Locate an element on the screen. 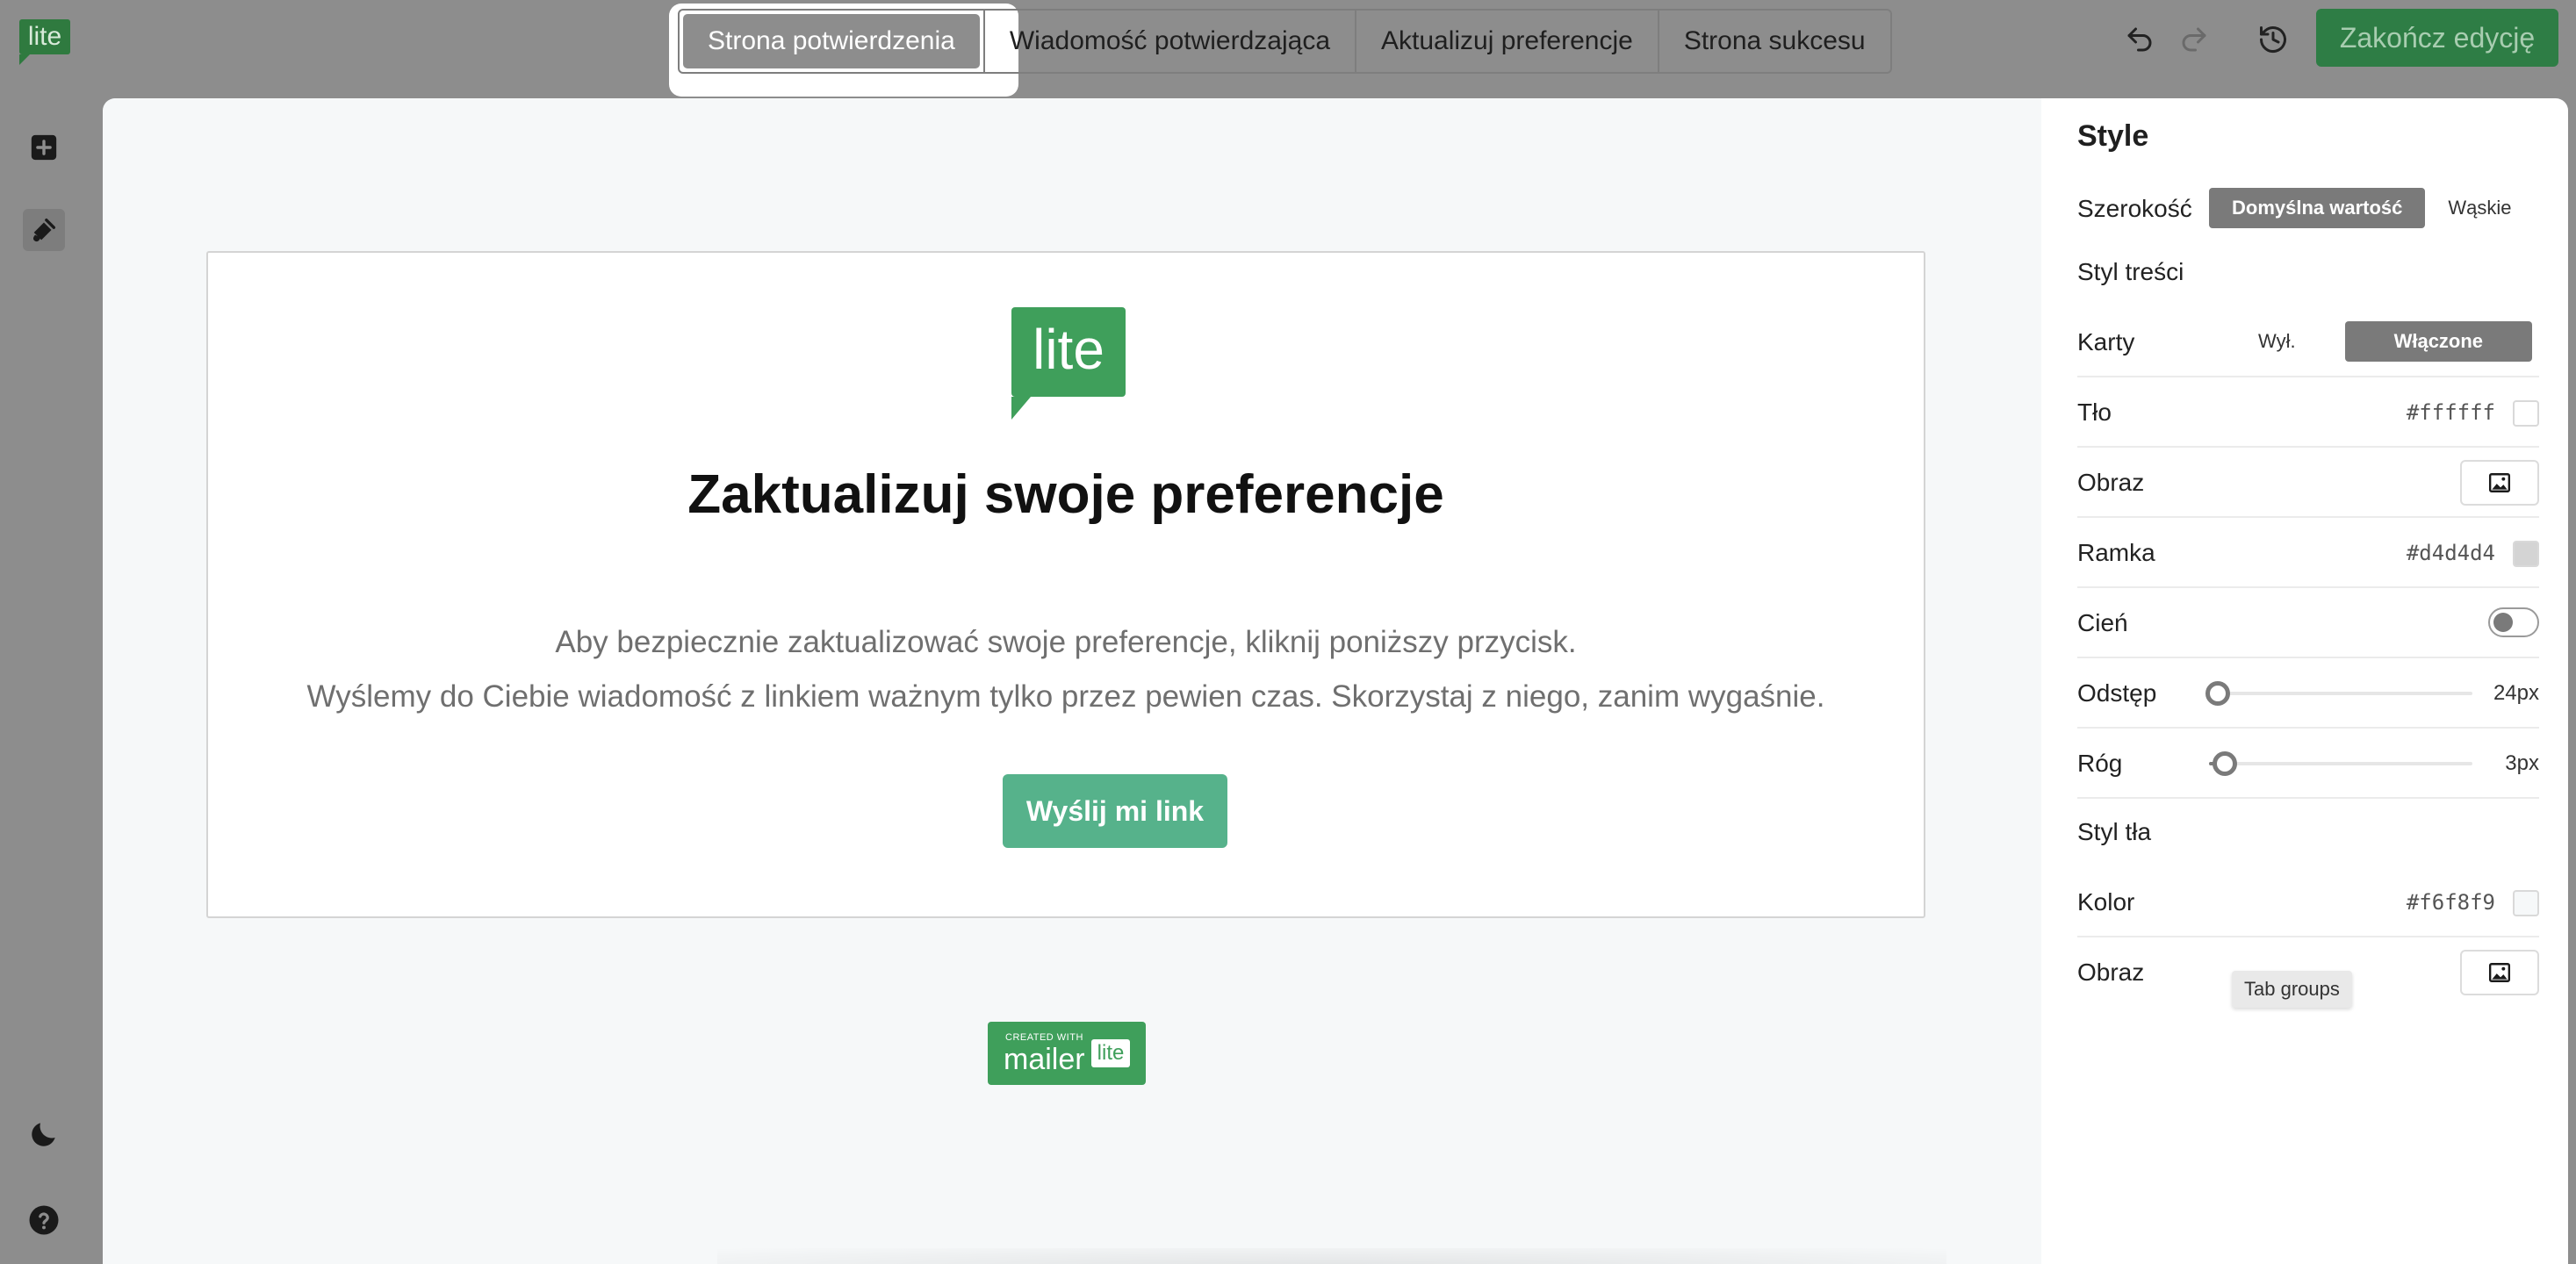 The width and height of the screenshot is (2576, 1264). send-link-button: Wyślij mi link is located at coordinates (1115, 811).